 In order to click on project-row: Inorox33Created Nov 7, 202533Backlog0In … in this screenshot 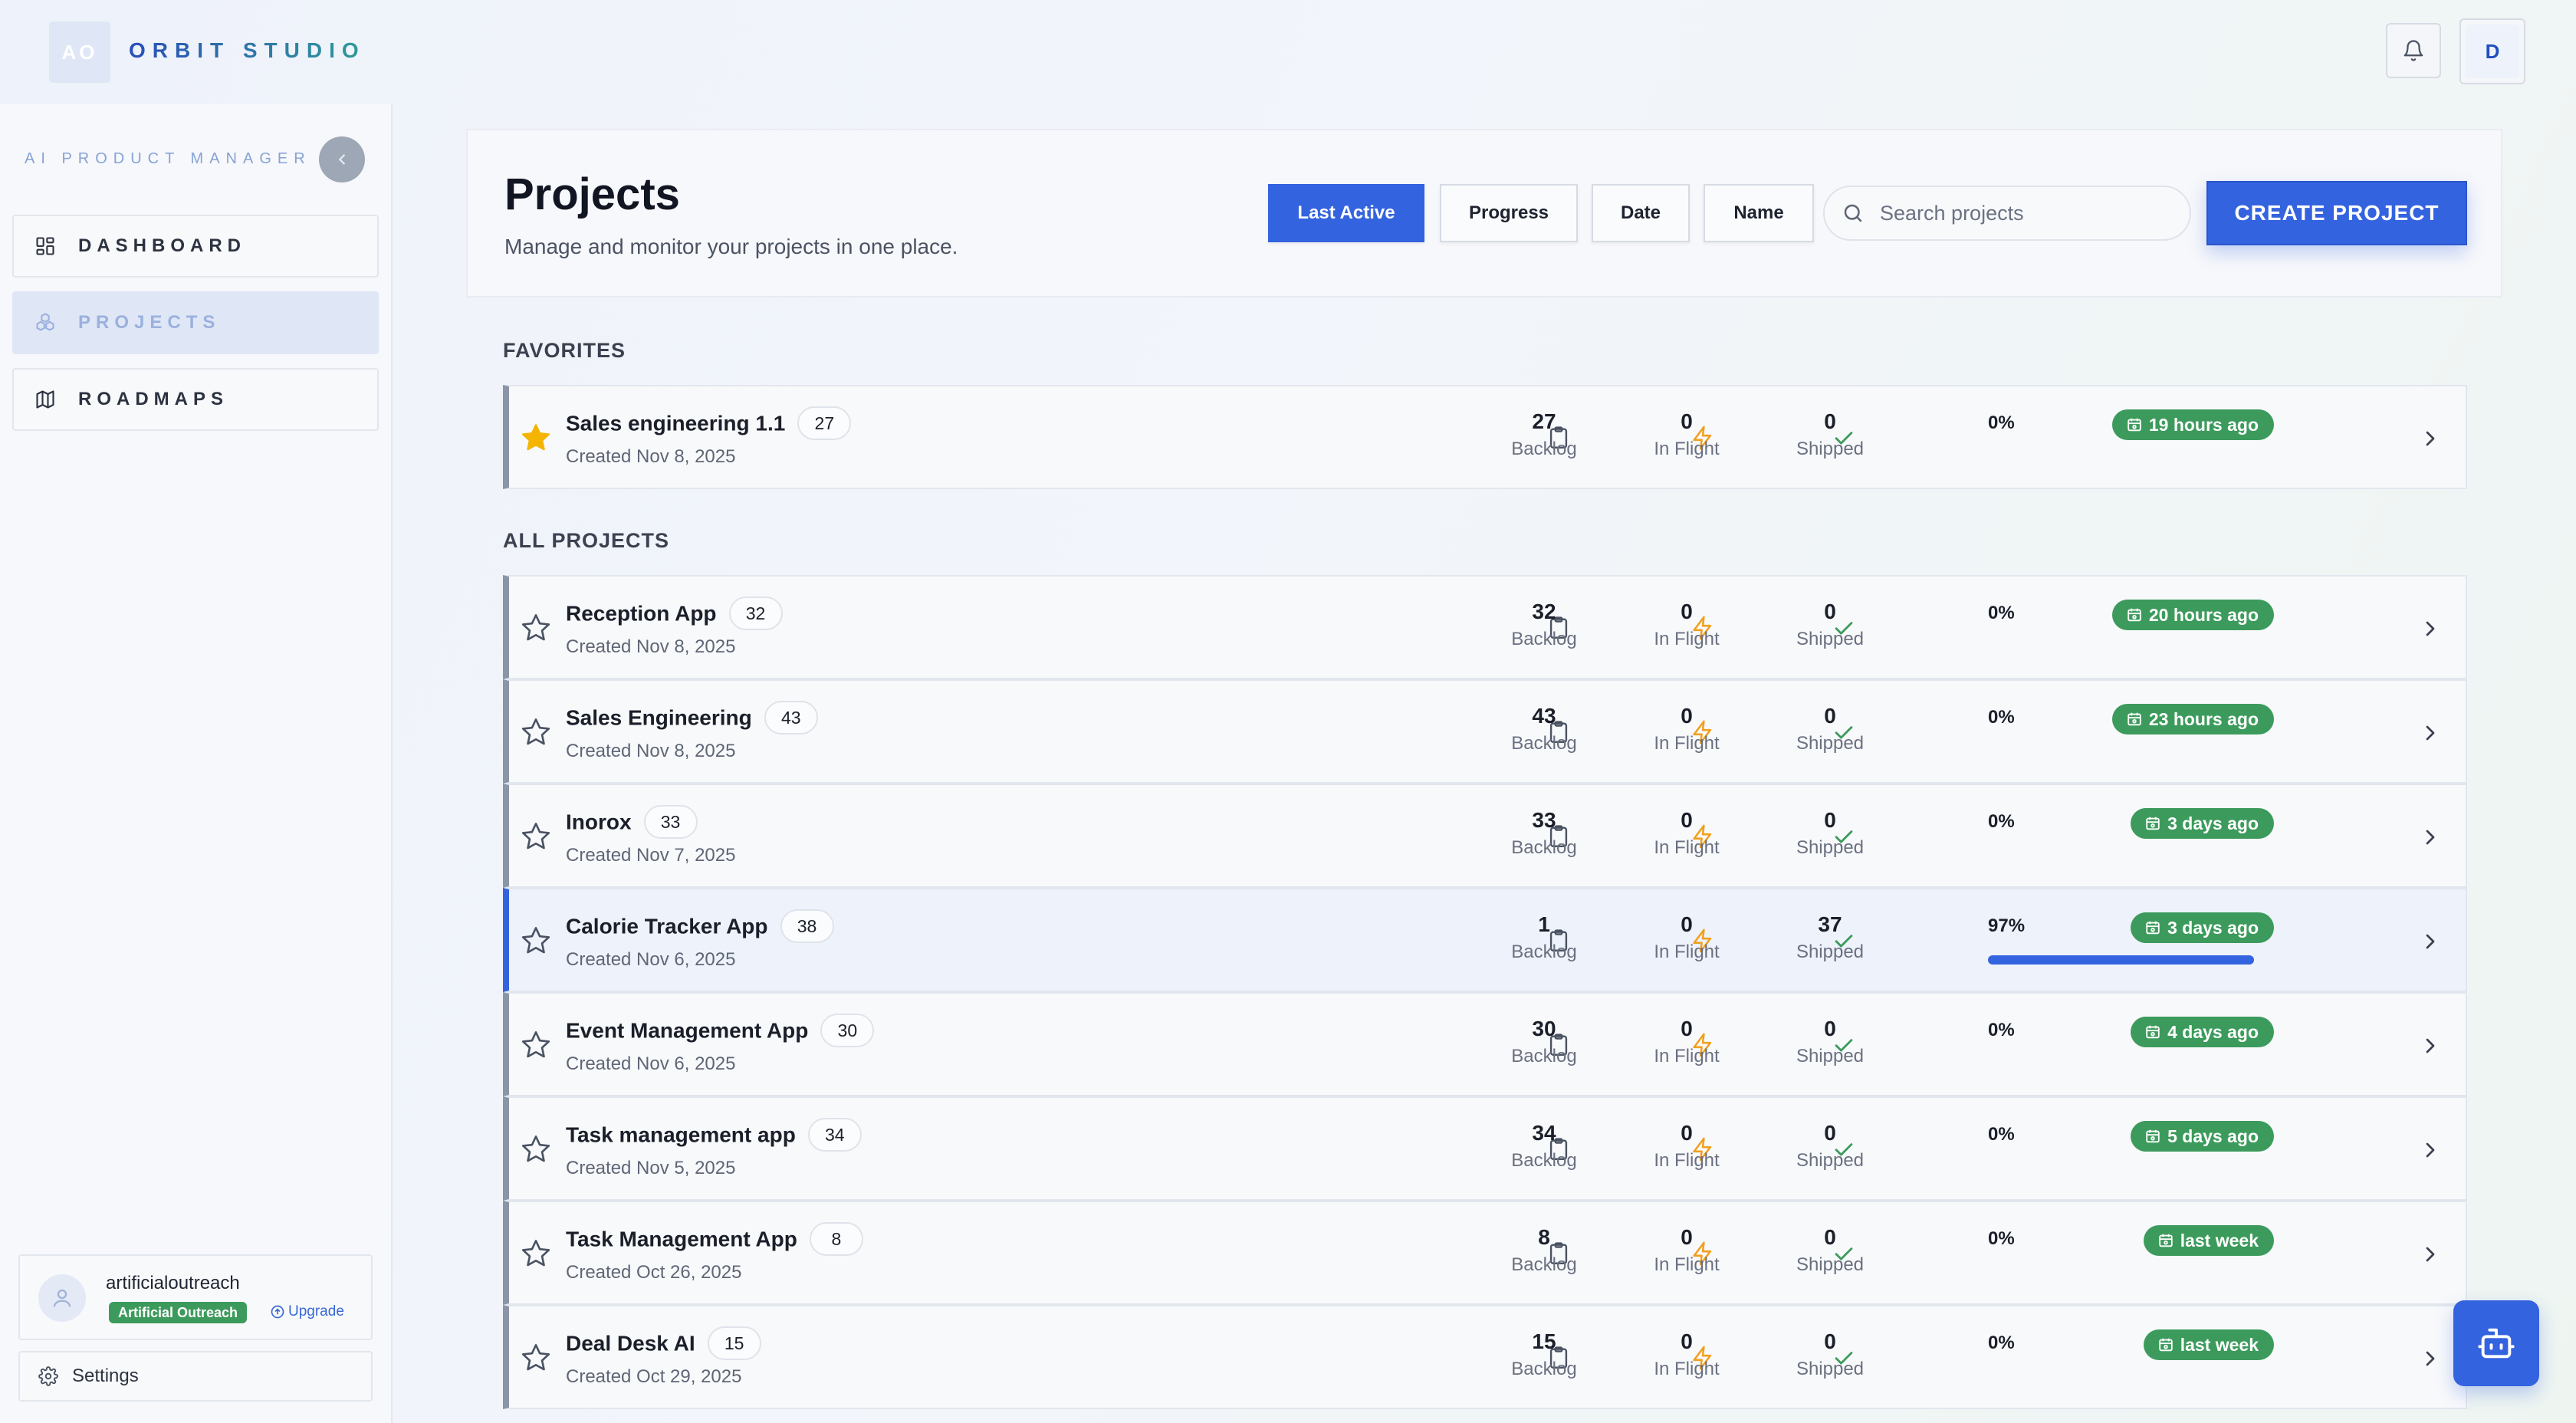, I will do `click(1485, 836)`.